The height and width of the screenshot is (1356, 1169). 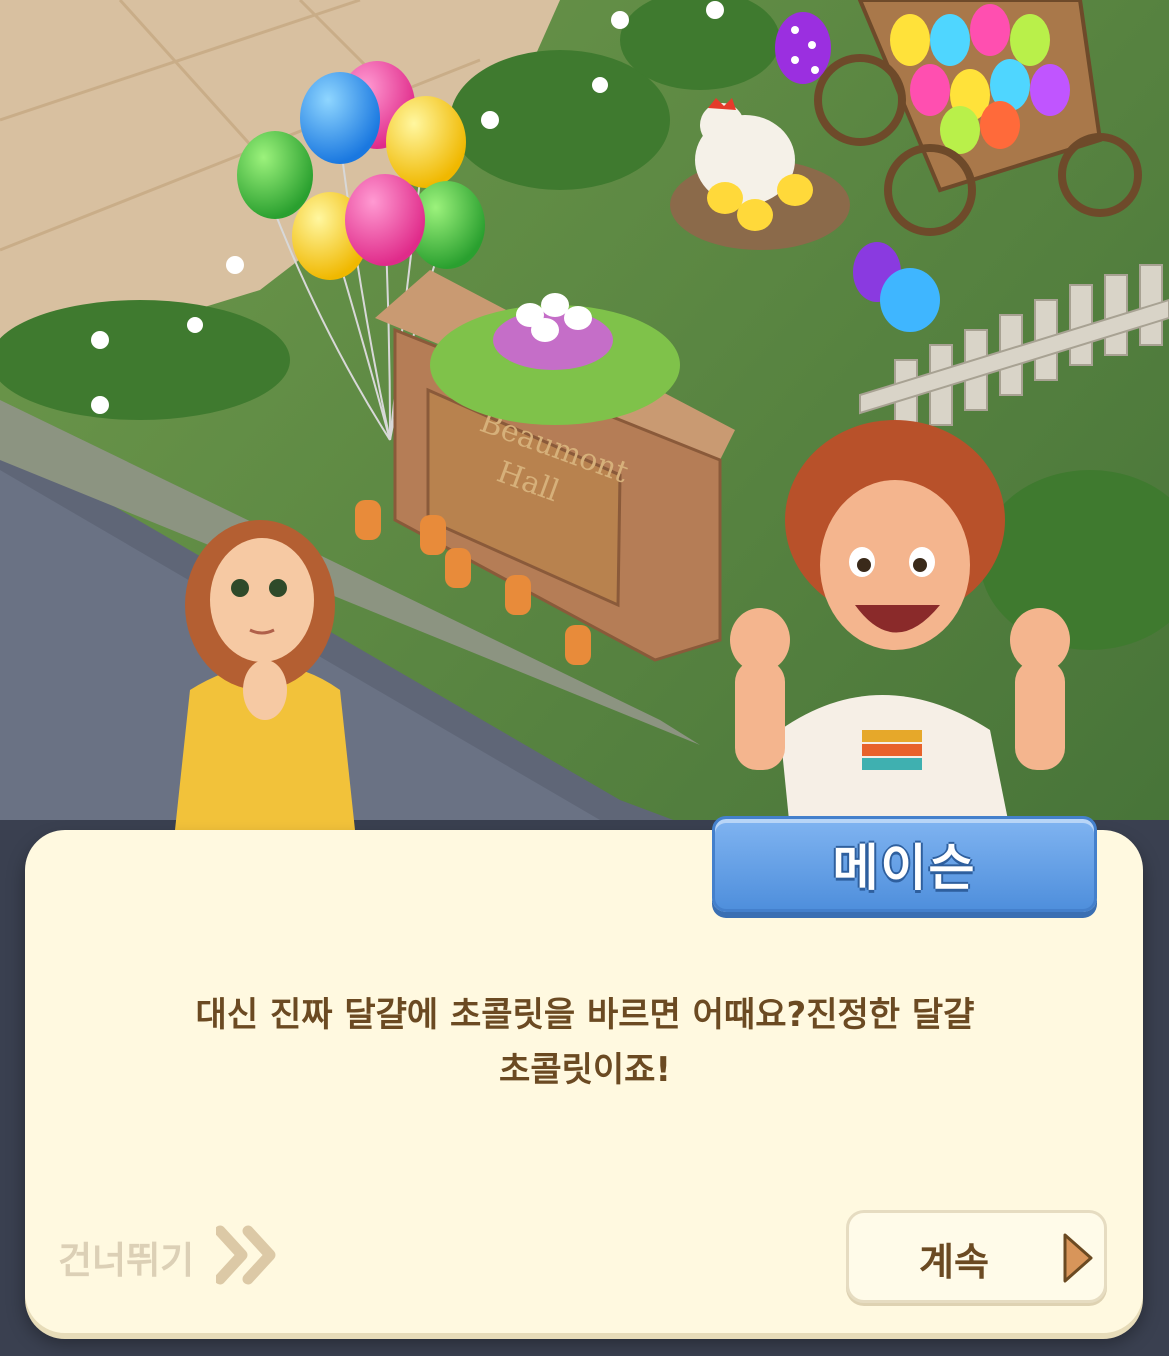 I want to click on dialog-line-2: 초콜릿이죠!, so click(x=585, y=1070).